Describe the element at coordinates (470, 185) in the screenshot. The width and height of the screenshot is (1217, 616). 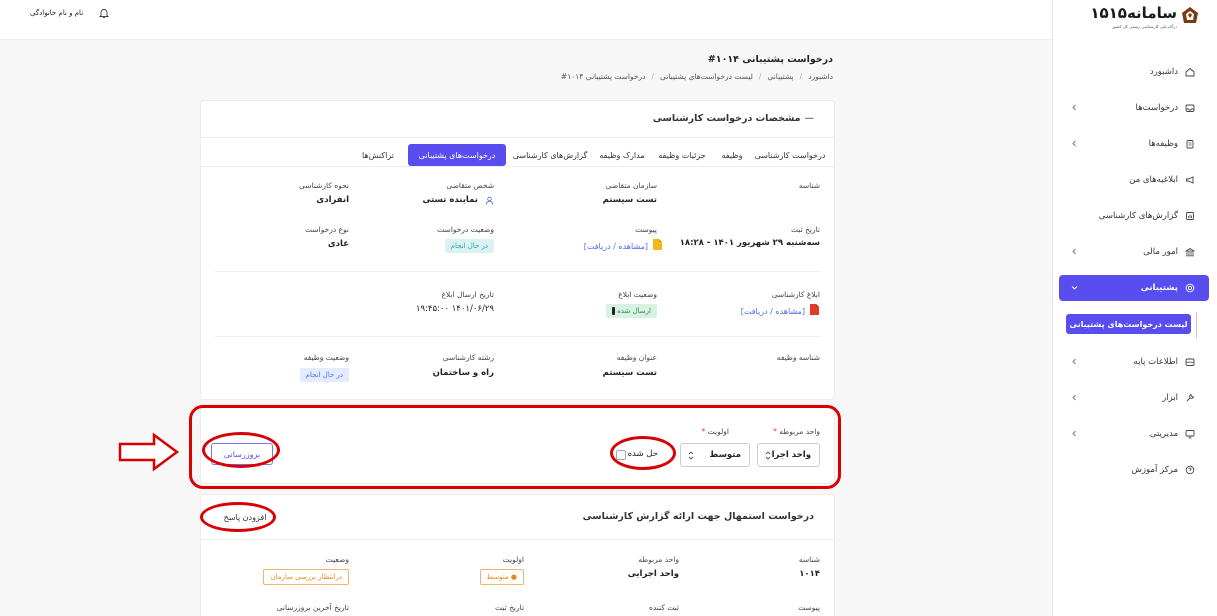
I see `applicant-label: شخص متقاضی` at that location.